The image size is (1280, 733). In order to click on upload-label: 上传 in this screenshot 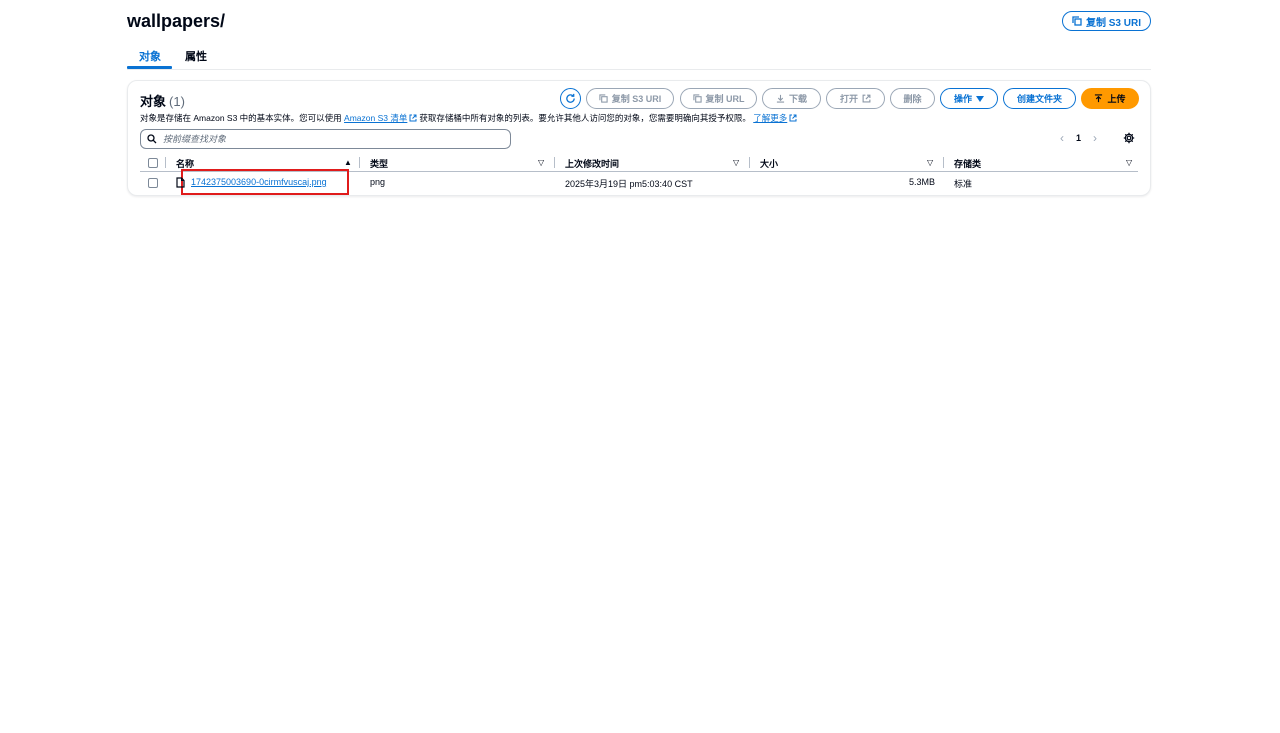, I will do `click(1116, 99)`.